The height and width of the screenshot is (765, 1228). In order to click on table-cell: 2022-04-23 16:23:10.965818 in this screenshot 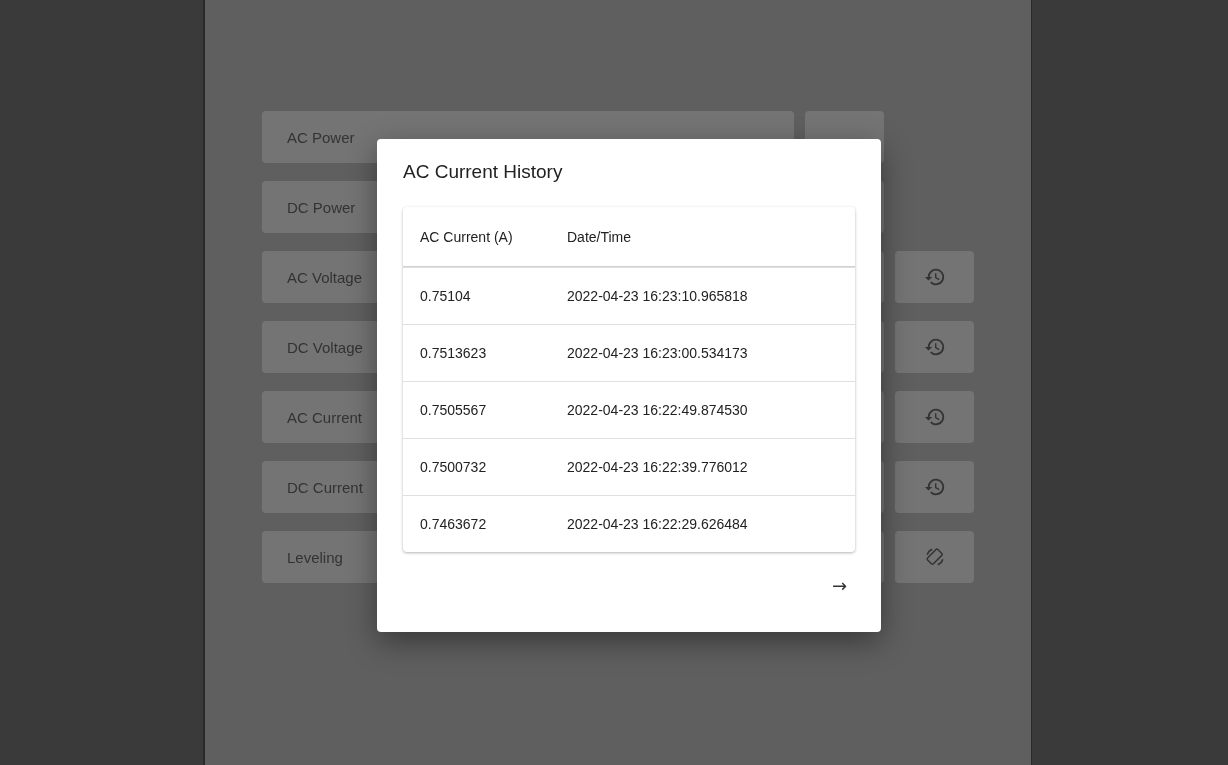, I will do `click(657, 296)`.